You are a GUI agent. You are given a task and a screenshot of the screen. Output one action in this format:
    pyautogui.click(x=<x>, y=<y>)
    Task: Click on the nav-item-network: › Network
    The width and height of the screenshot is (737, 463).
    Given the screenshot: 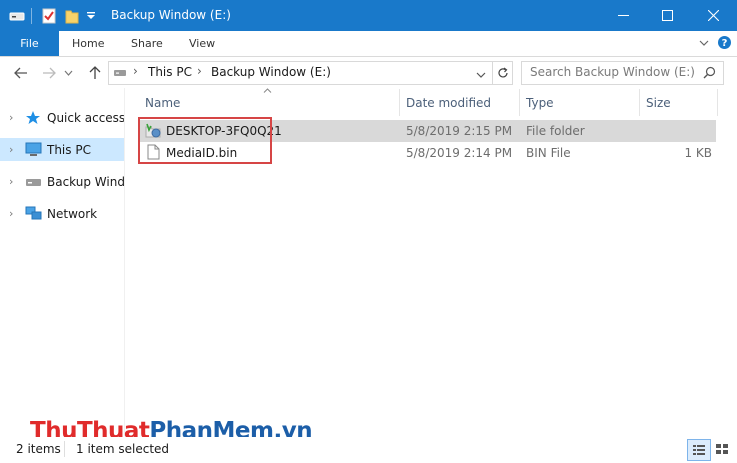 What is the action you would take?
    pyautogui.click(x=62, y=213)
    